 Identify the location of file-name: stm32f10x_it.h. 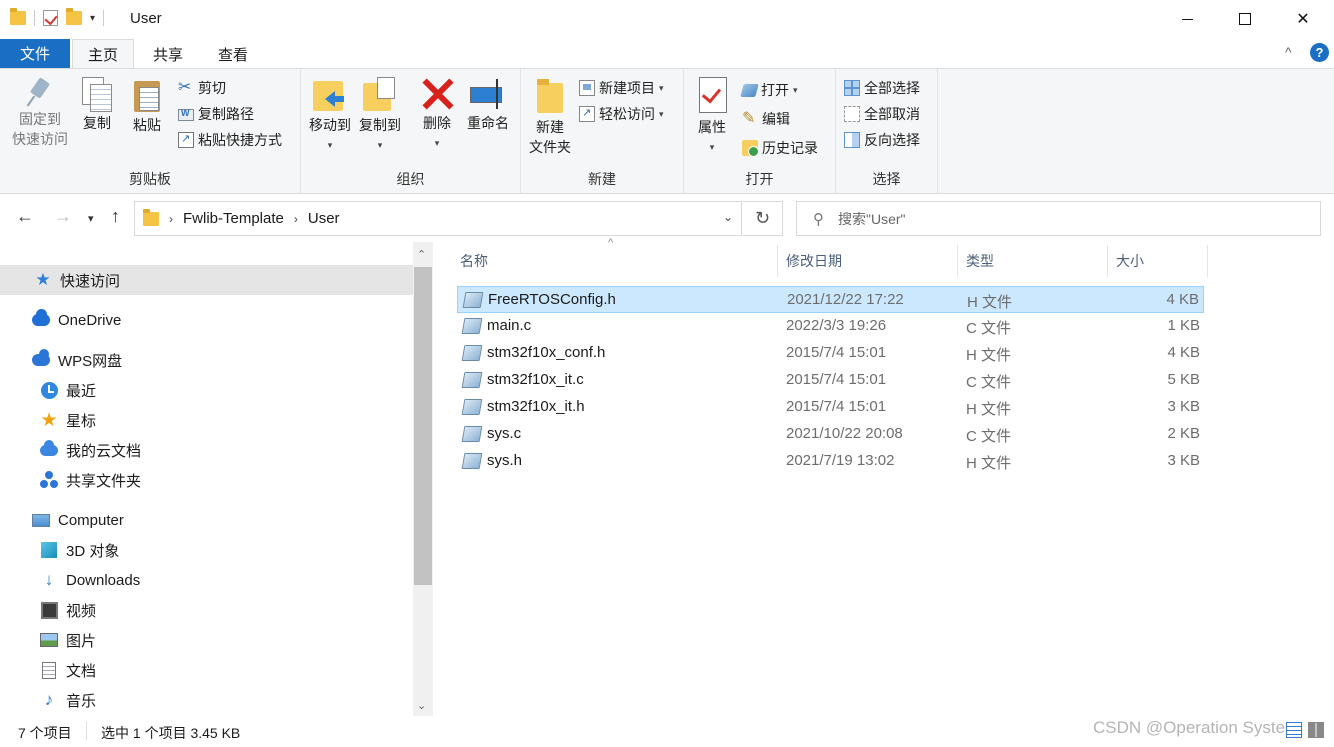
(536, 406).